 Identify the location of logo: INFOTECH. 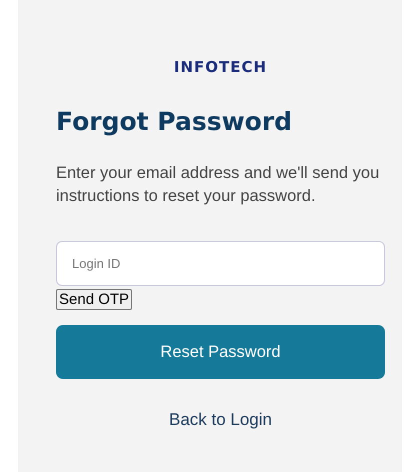
(221, 66).